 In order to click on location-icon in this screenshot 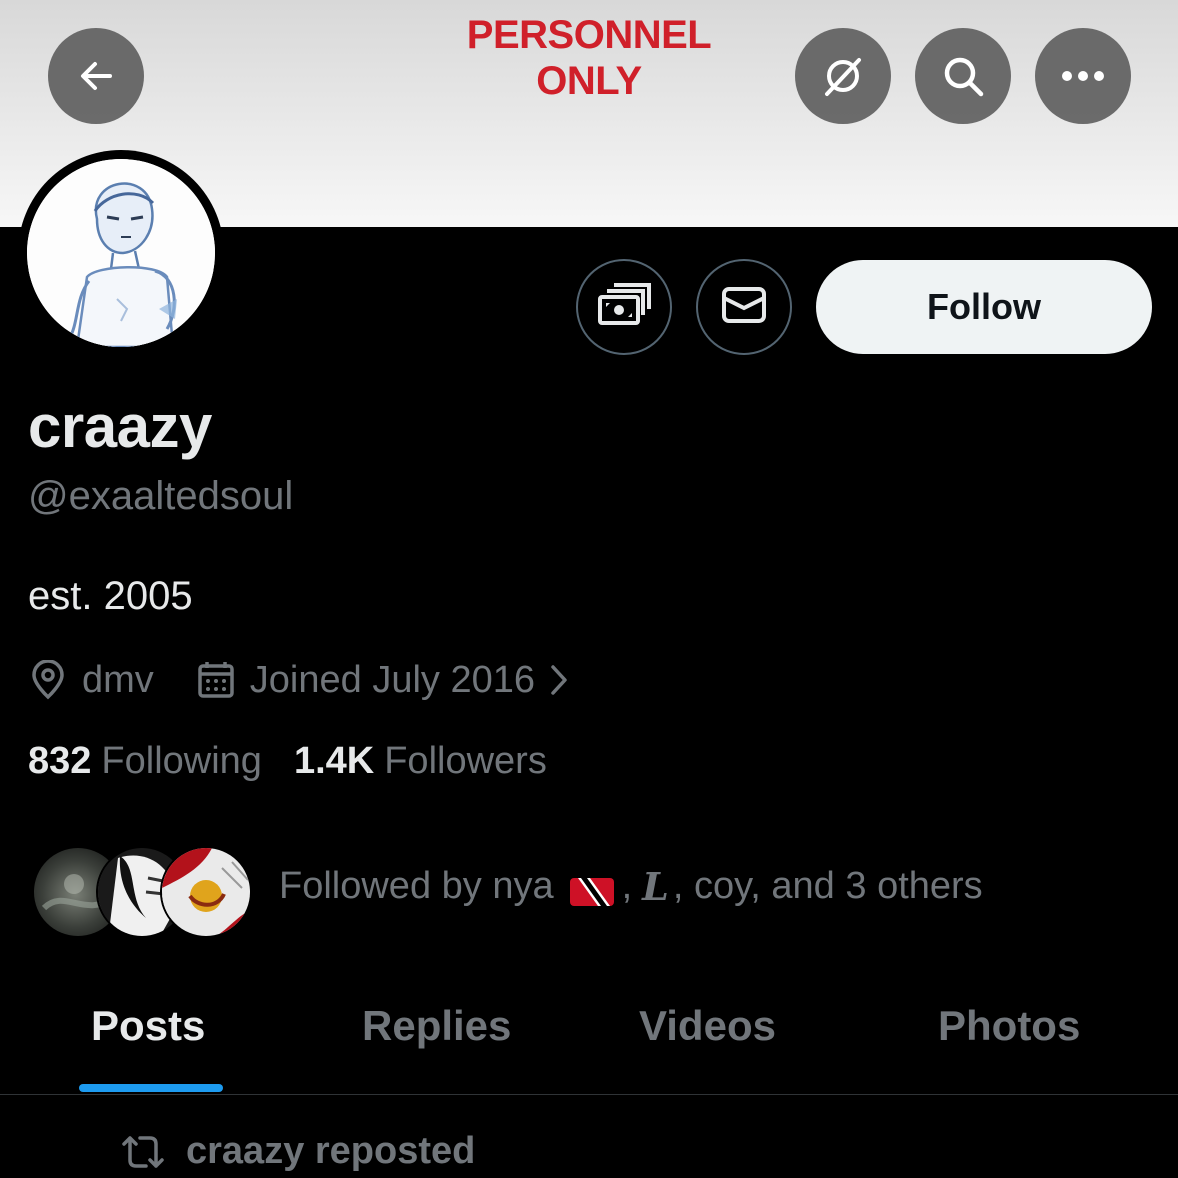, I will do `click(48, 680)`.